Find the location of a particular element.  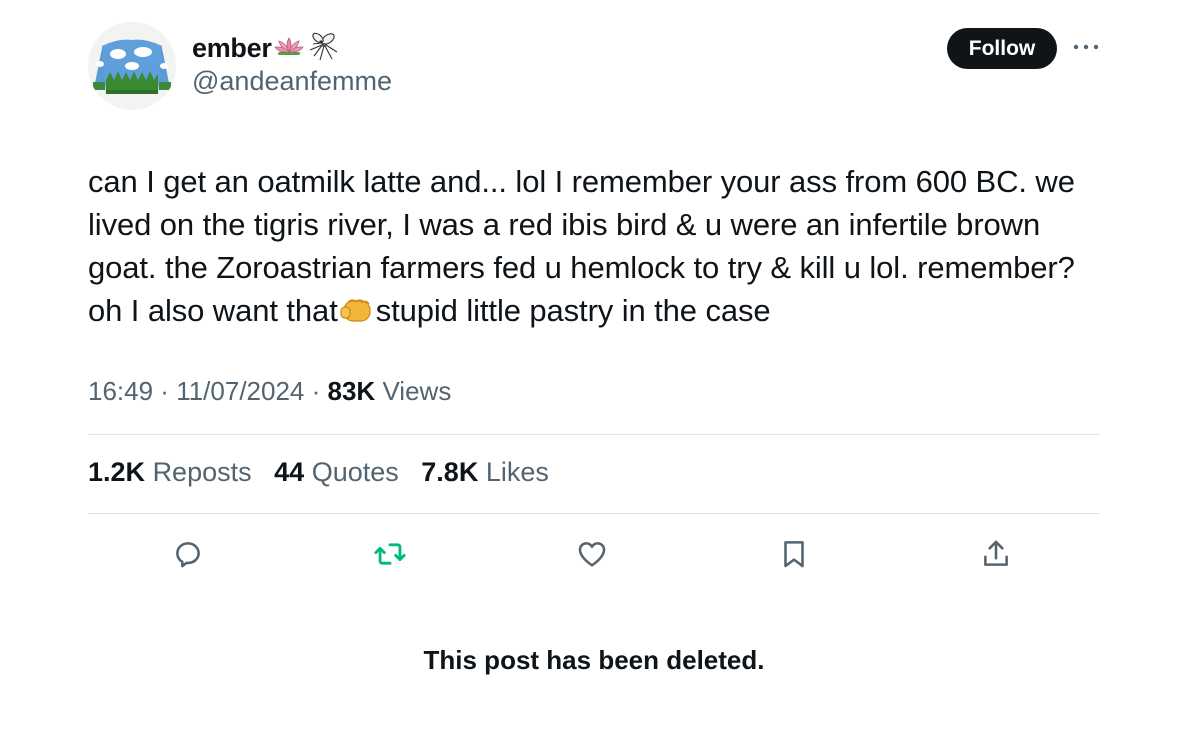

repost-icon is located at coordinates (390, 554).